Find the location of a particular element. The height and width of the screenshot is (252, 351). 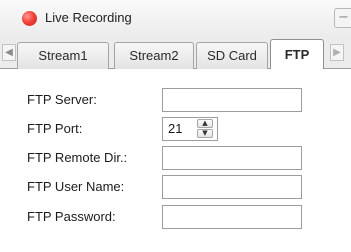

ftp-port-value: 21 is located at coordinates (175, 128).